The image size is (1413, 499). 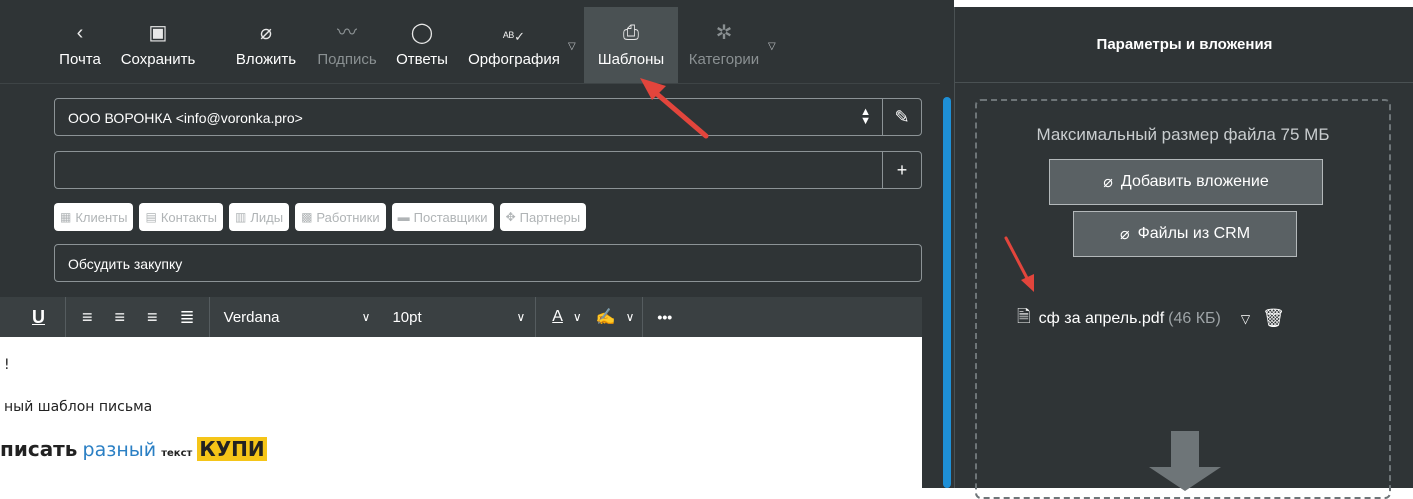 What do you see at coordinates (1019, 264) in the screenshot?
I see `arrow-to-file-icon` at bounding box center [1019, 264].